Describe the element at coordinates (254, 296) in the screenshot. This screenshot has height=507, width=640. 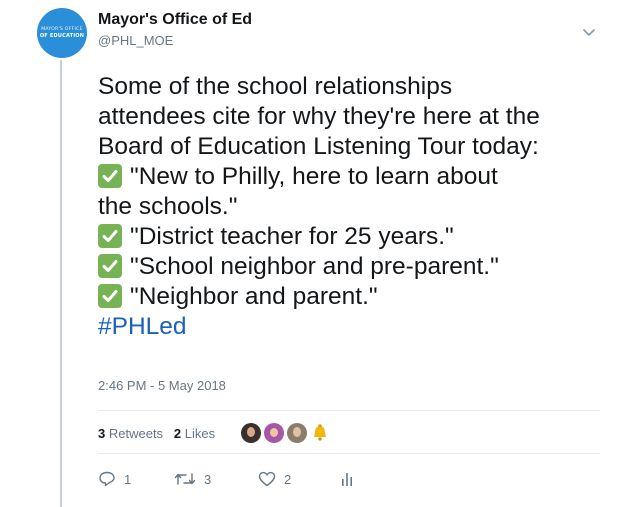
I see `tweet-line-text: "Neighbor and parent."` at that location.